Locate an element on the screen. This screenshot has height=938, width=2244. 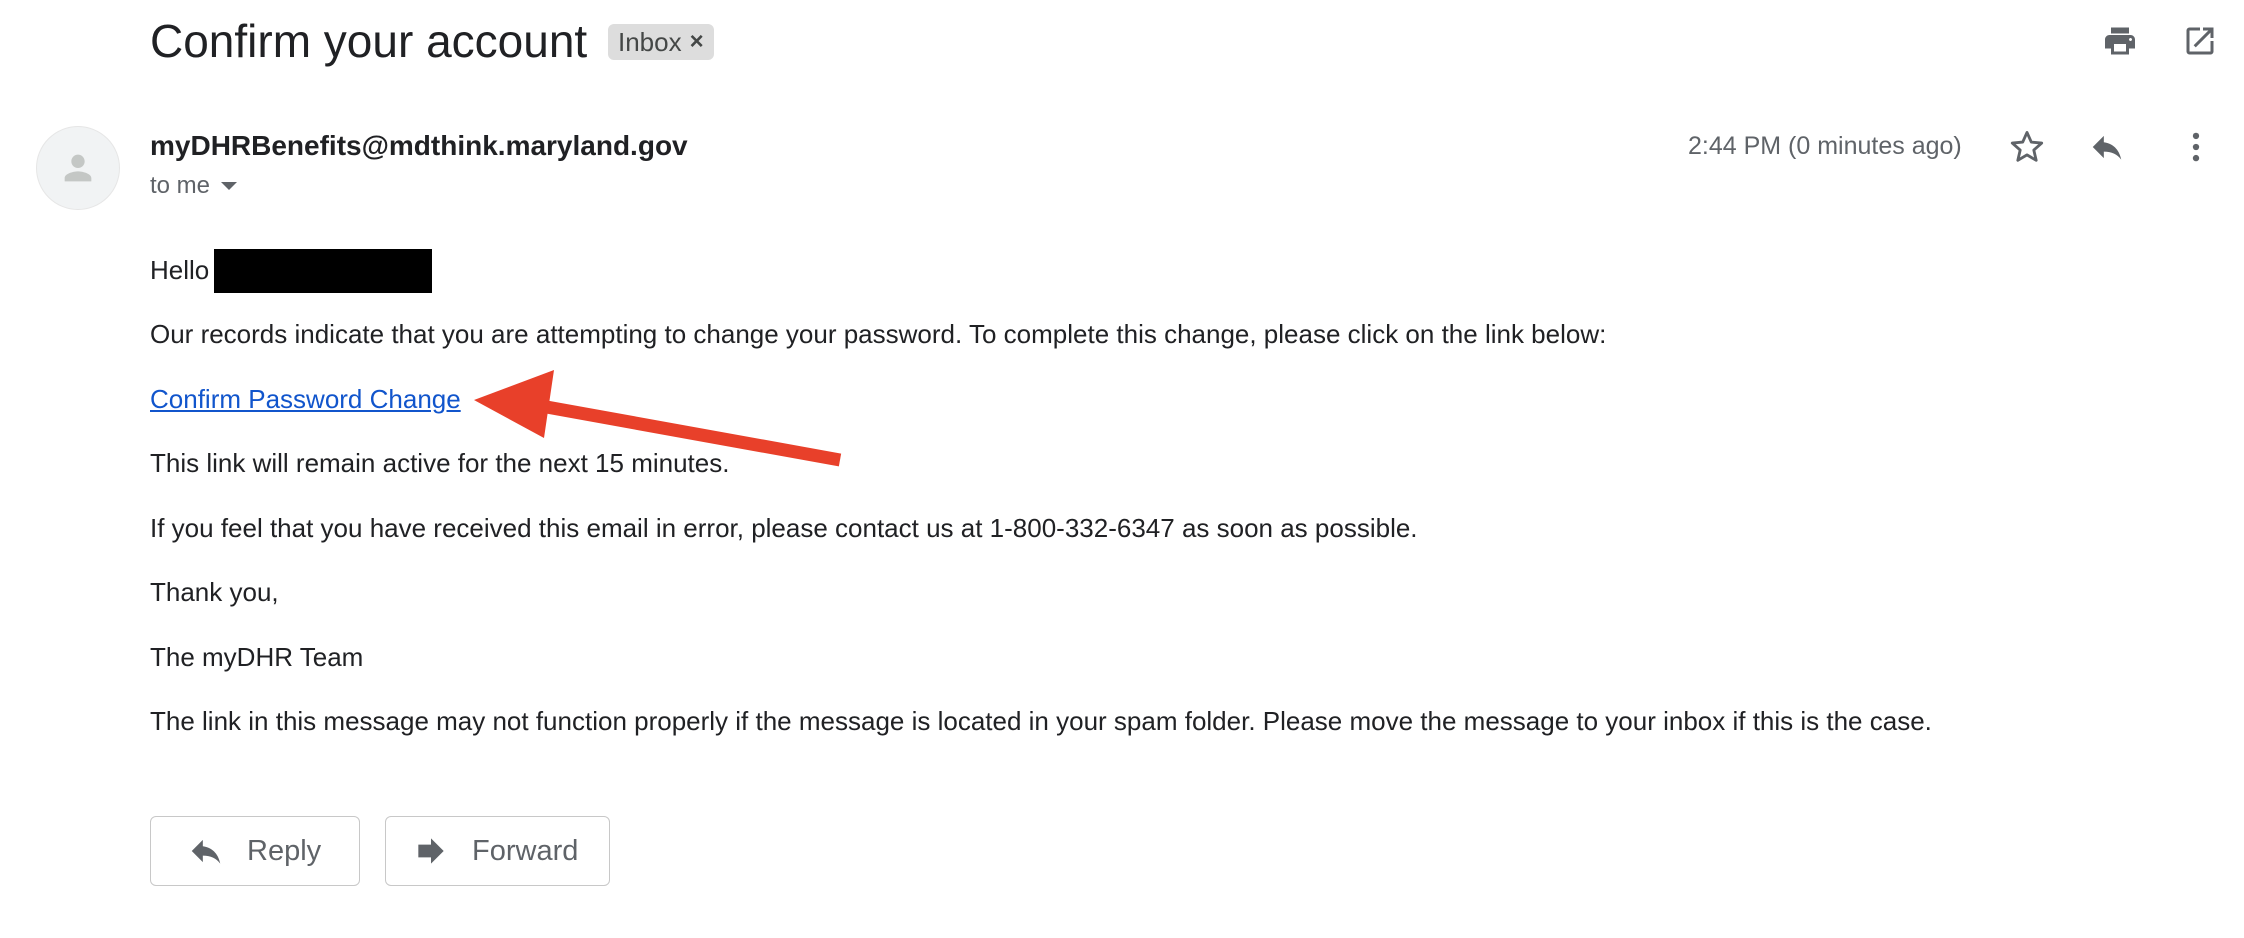
recipient-details: to me is located at coordinates (194, 186).